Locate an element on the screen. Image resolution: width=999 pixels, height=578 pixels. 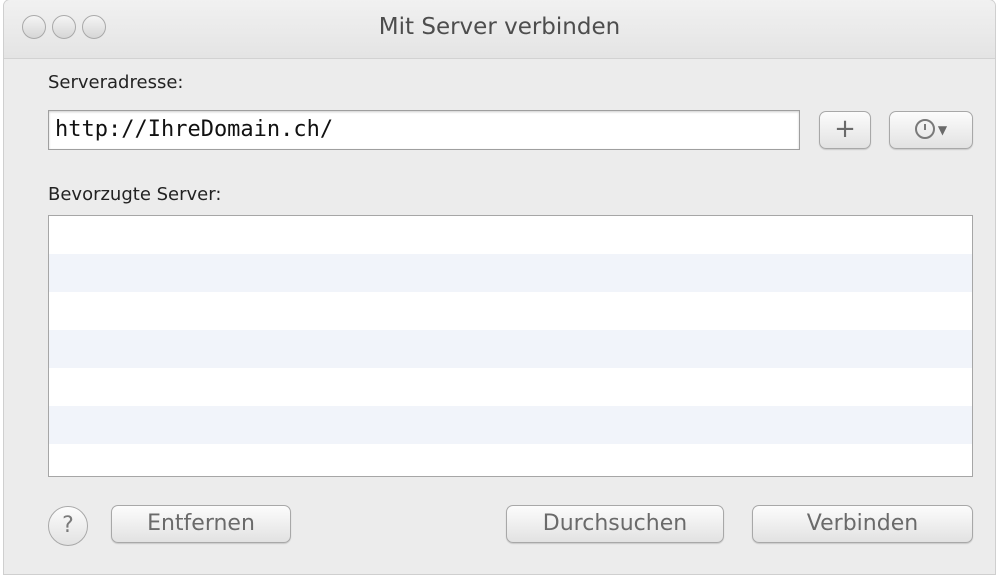
add-favorite-button: + is located at coordinates (845, 130).